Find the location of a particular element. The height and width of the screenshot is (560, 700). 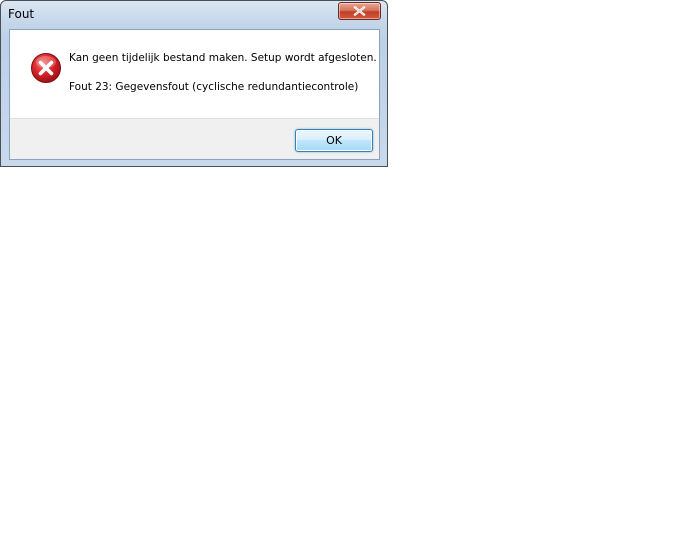

window-title: Fout is located at coordinates (21, 14).